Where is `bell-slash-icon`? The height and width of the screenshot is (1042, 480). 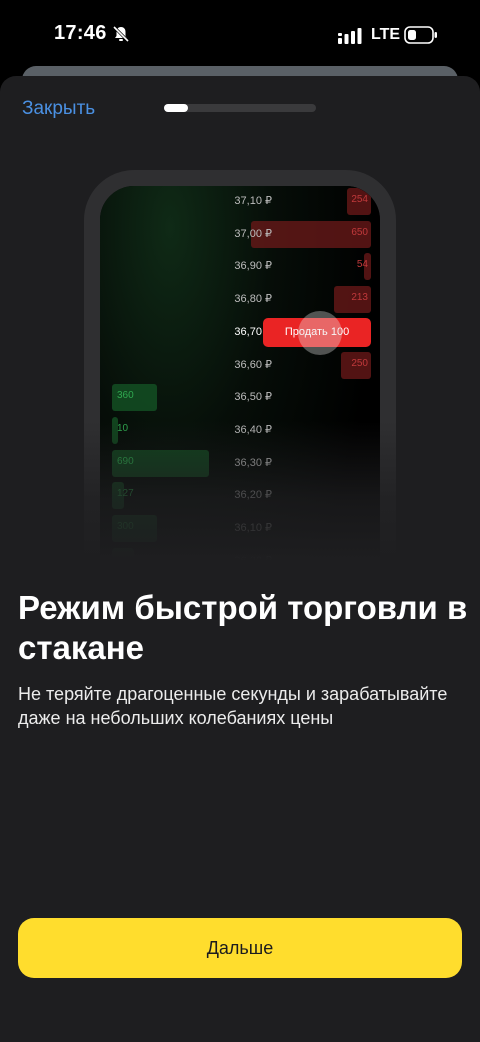 bell-slash-icon is located at coordinates (121, 34).